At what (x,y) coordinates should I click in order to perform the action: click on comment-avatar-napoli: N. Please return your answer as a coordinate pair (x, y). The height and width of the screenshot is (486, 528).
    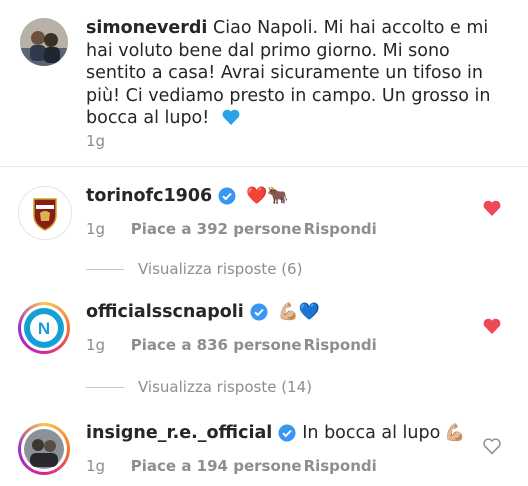
    Looking at the image, I should click on (44, 328).